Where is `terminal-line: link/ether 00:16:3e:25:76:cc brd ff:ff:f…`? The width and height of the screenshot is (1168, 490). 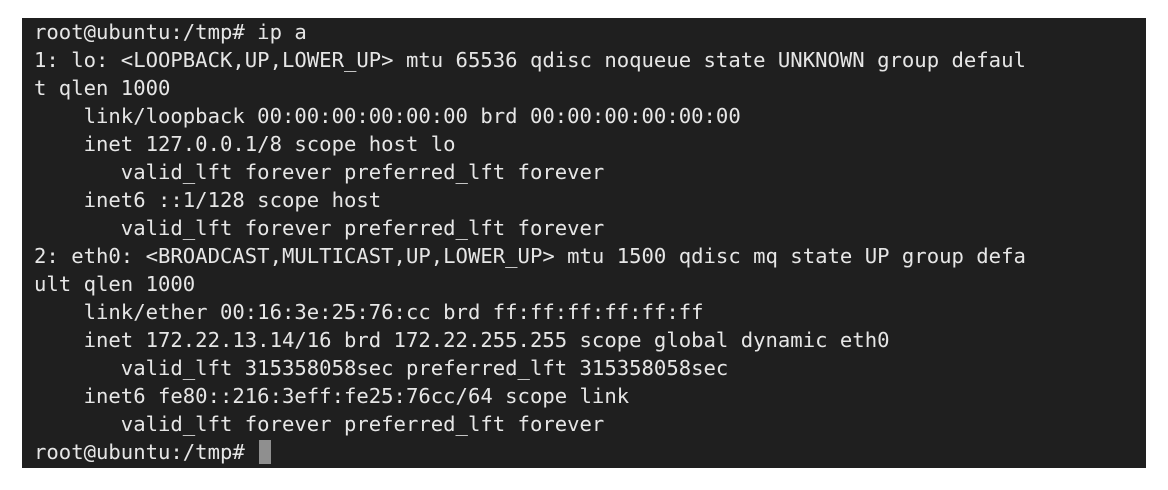
terminal-line: link/ether 00:16:3e:25:76:cc brd ff:ff:f… is located at coordinates (369, 312).